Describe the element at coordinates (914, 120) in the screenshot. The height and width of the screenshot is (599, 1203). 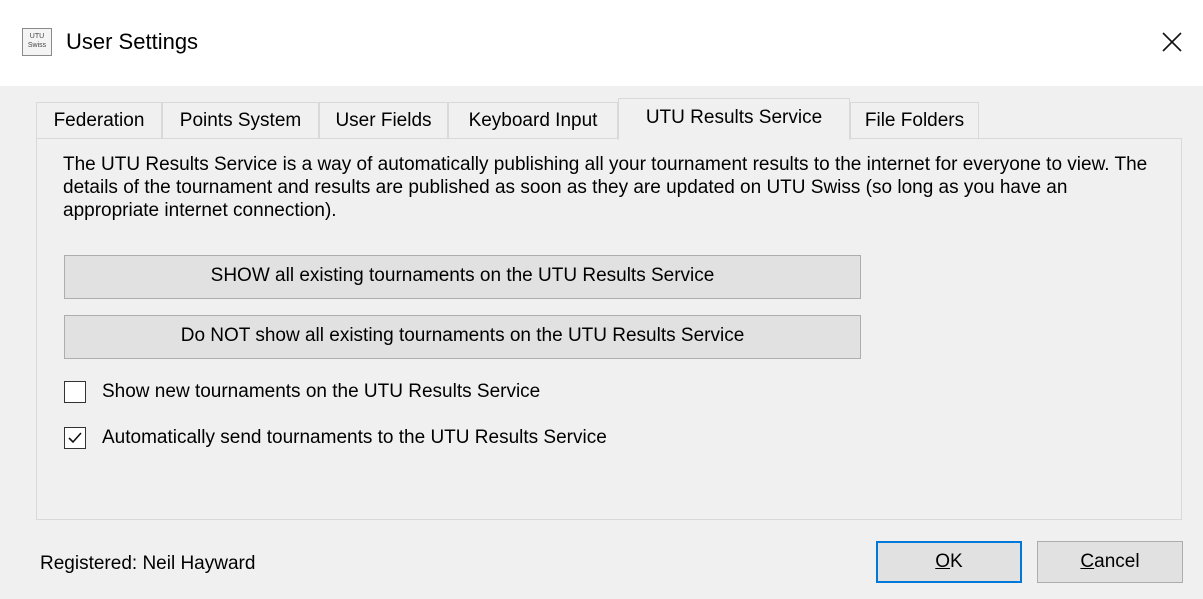
I see `tab-file-folders: File Folders` at that location.